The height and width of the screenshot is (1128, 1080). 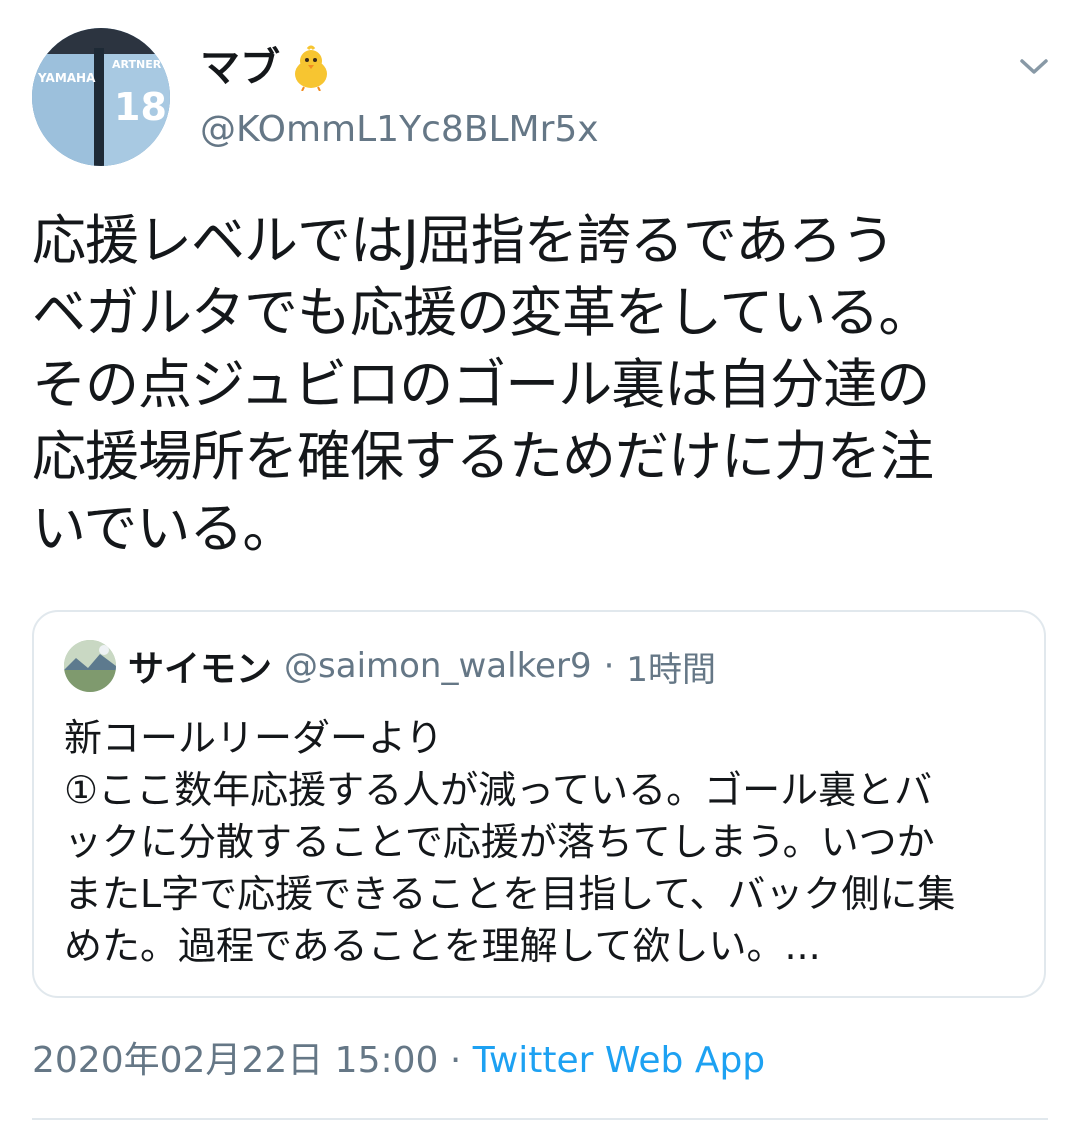 What do you see at coordinates (140, 107) in the screenshot?
I see `avatar-jersey-number: 18` at bounding box center [140, 107].